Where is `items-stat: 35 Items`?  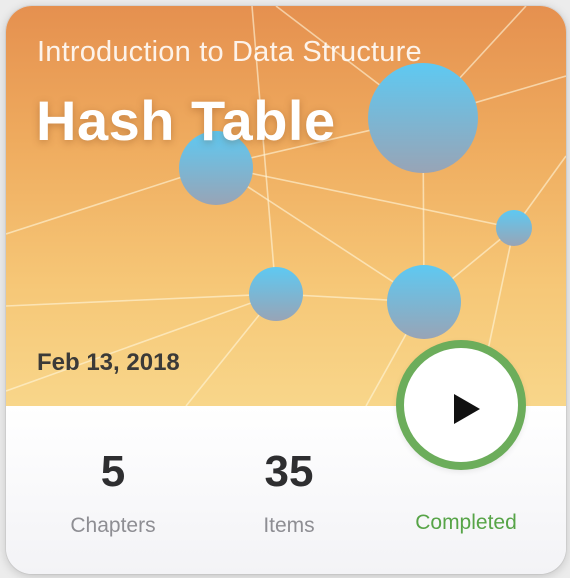 items-stat: 35 Items is located at coordinates (289, 494).